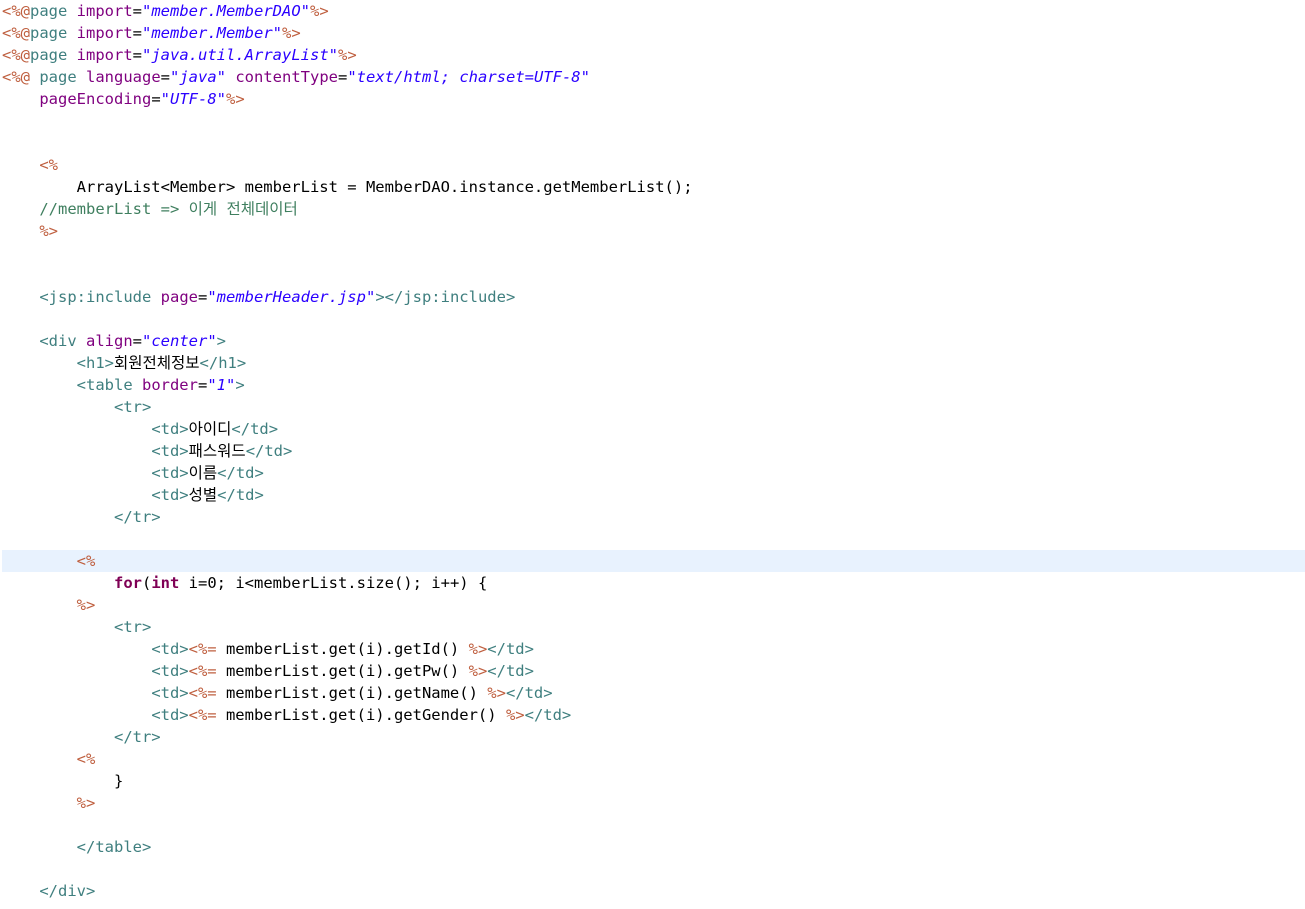  Describe the element at coordinates (286, 77) in the screenshot. I see `code-token-attr: contentType` at that location.